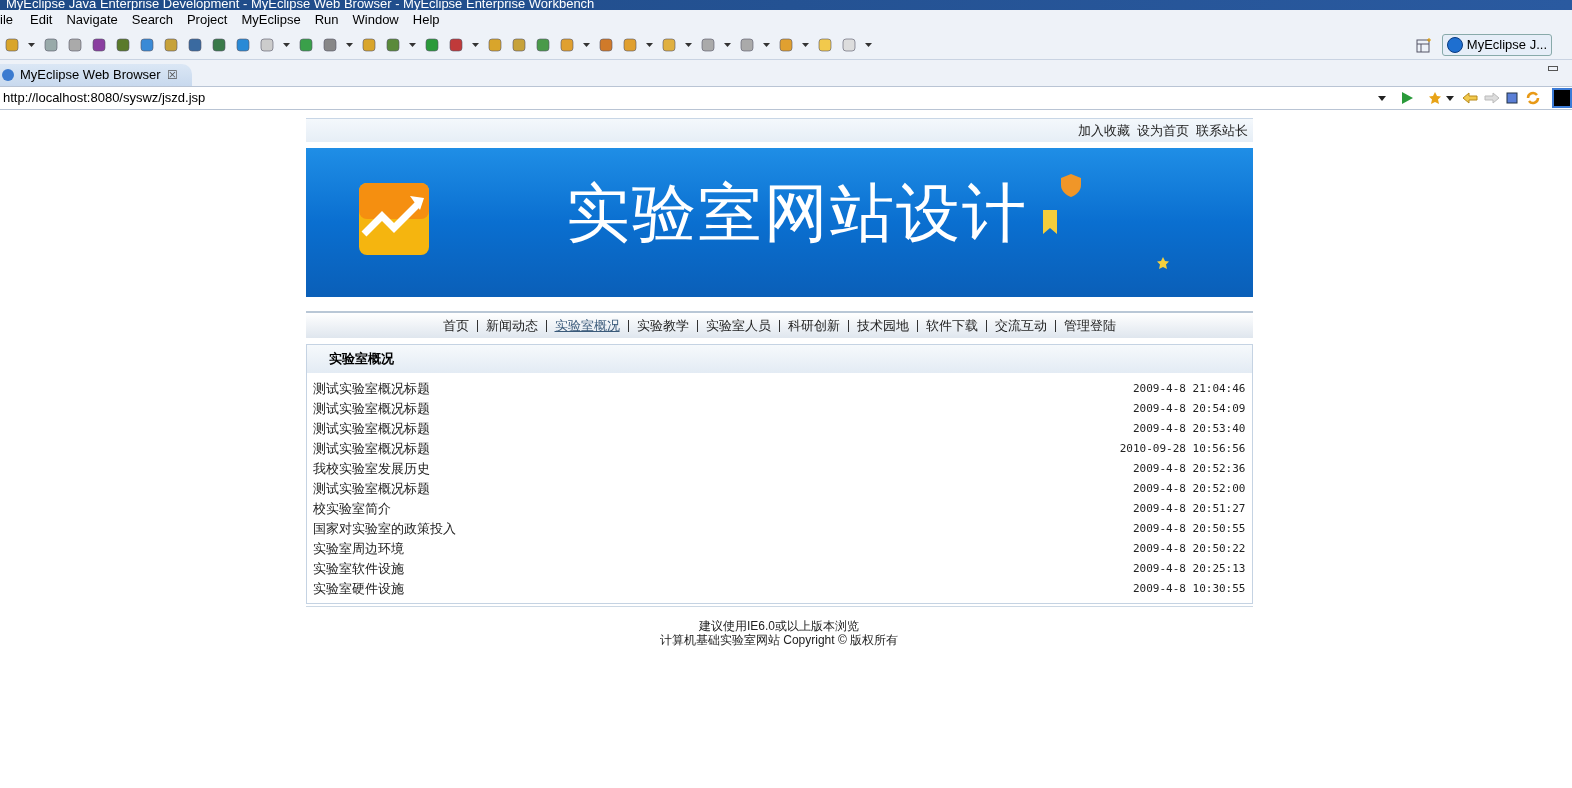  I want to click on menu-item: Run, so click(326, 20).